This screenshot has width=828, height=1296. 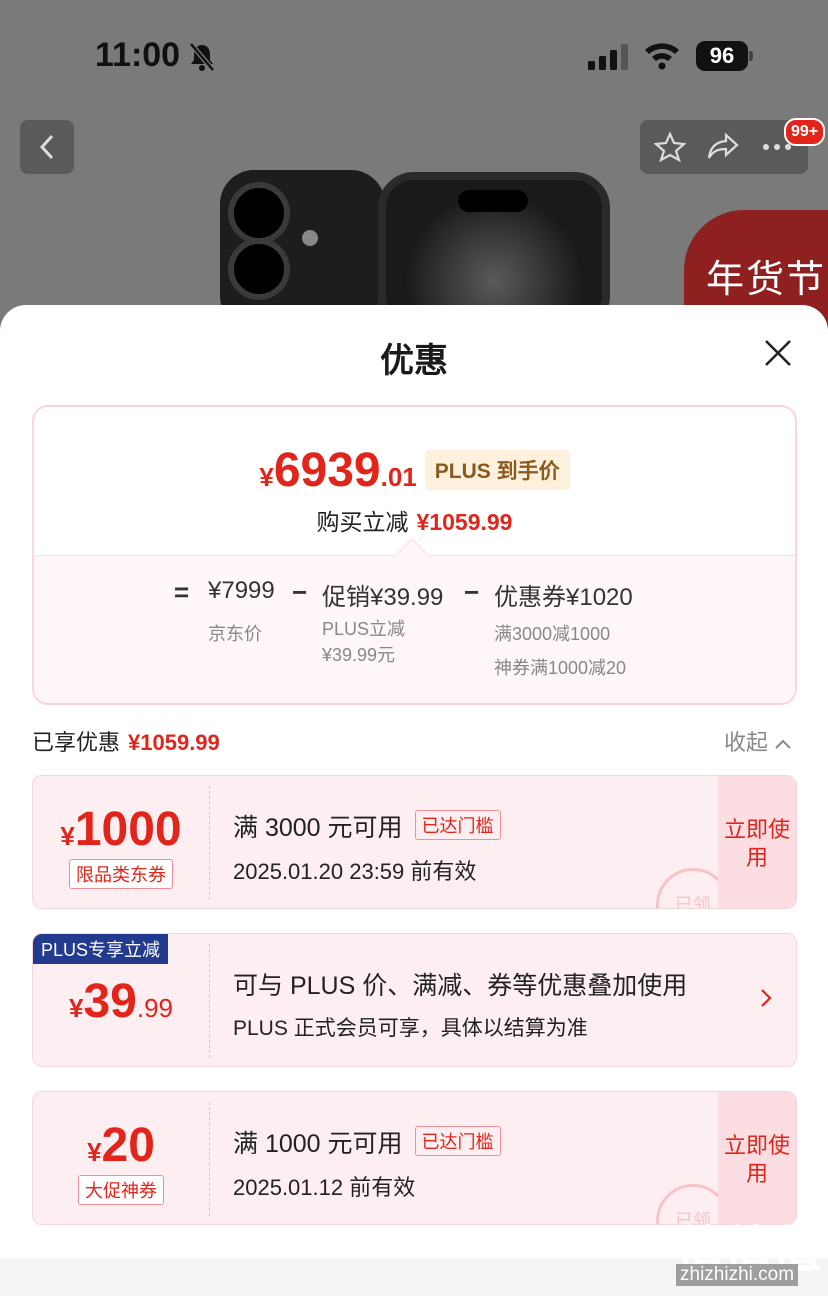 I want to click on coupon-value: ¥1000 限品类东券, so click(x=121, y=842).